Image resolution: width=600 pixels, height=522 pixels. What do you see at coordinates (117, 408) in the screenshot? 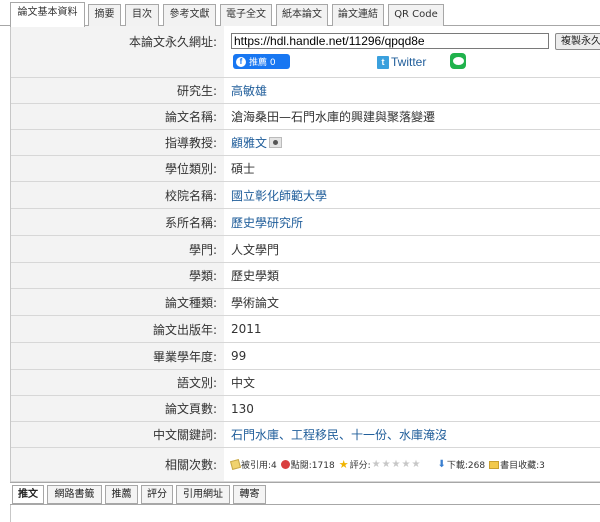
I see `field-label: 論文頁數:` at bounding box center [117, 408].